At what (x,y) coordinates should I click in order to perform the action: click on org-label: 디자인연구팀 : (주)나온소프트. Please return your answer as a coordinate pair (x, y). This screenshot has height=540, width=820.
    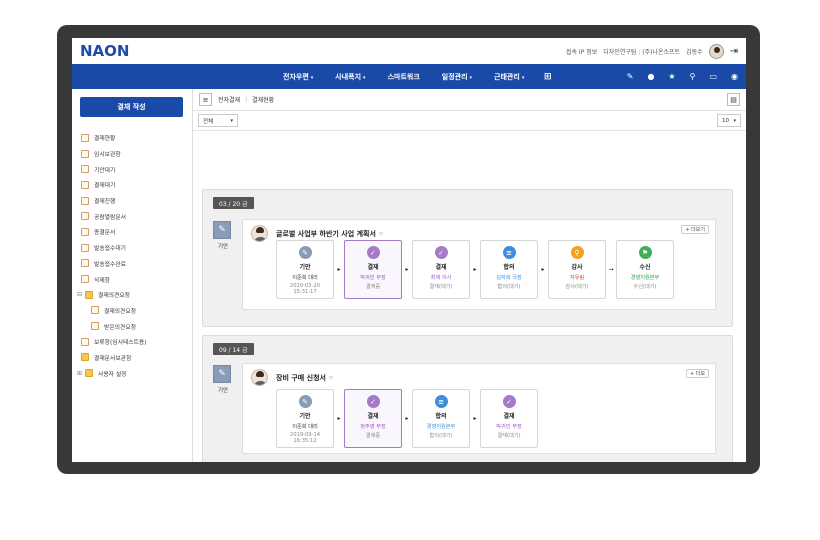
    Looking at the image, I should click on (641, 51).